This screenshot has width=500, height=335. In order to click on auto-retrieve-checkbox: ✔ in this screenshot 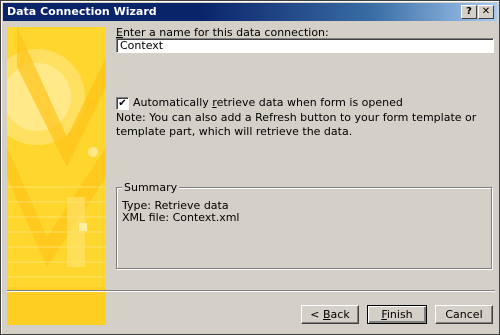, I will do `click(122, 103)`.